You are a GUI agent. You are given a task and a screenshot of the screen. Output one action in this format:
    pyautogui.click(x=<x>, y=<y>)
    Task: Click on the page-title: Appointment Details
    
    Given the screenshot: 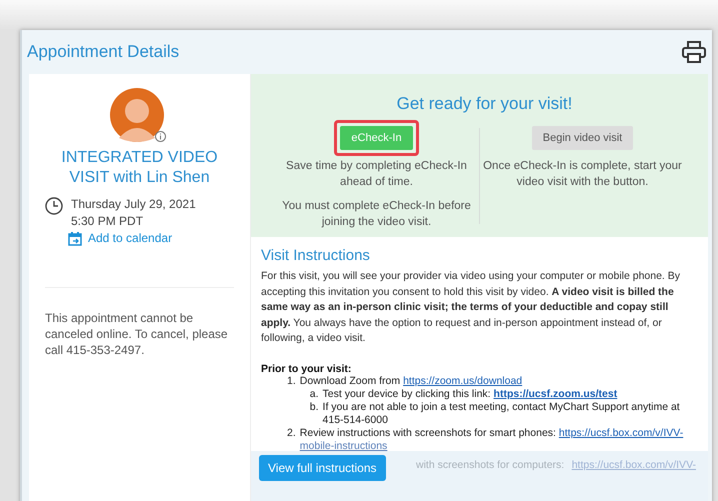 What is the action you would take?
    pyautogui.click(x=103, y=52)
    